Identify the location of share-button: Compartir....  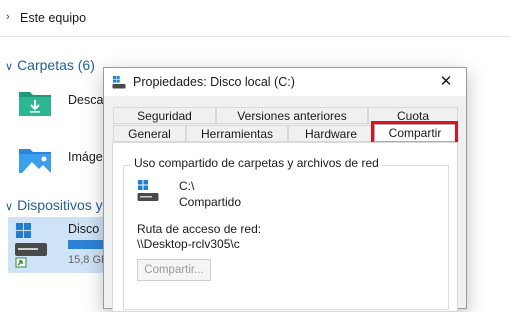
(174, 270).